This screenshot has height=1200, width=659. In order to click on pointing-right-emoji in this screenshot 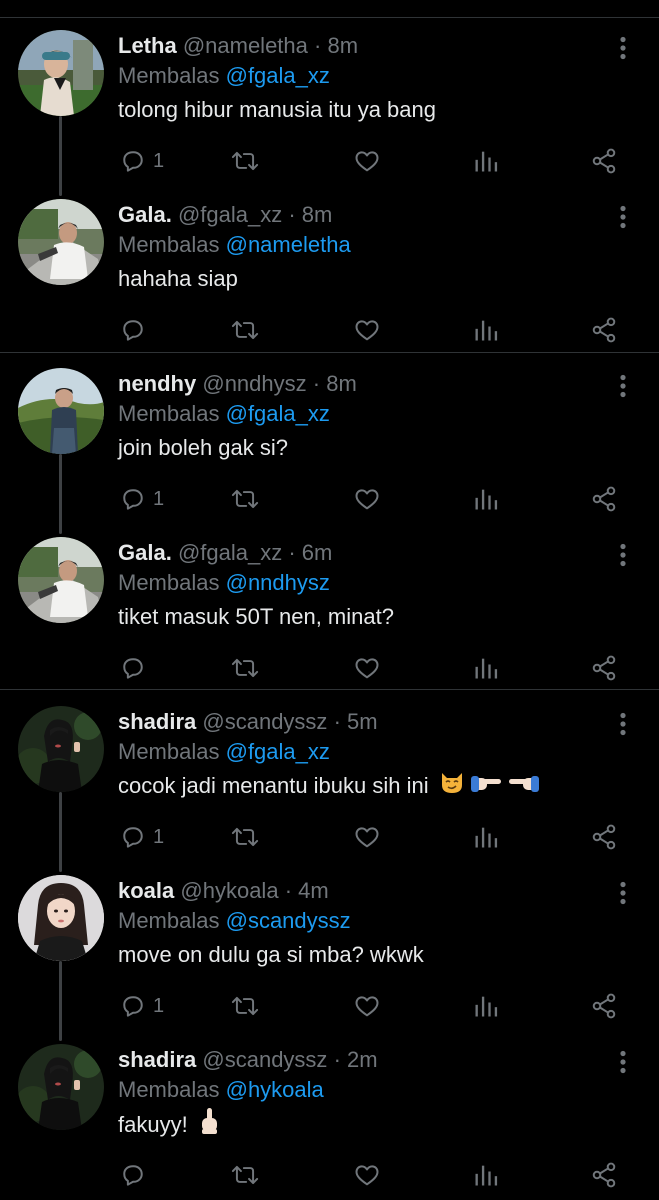, I will do `click(486, 787)`.